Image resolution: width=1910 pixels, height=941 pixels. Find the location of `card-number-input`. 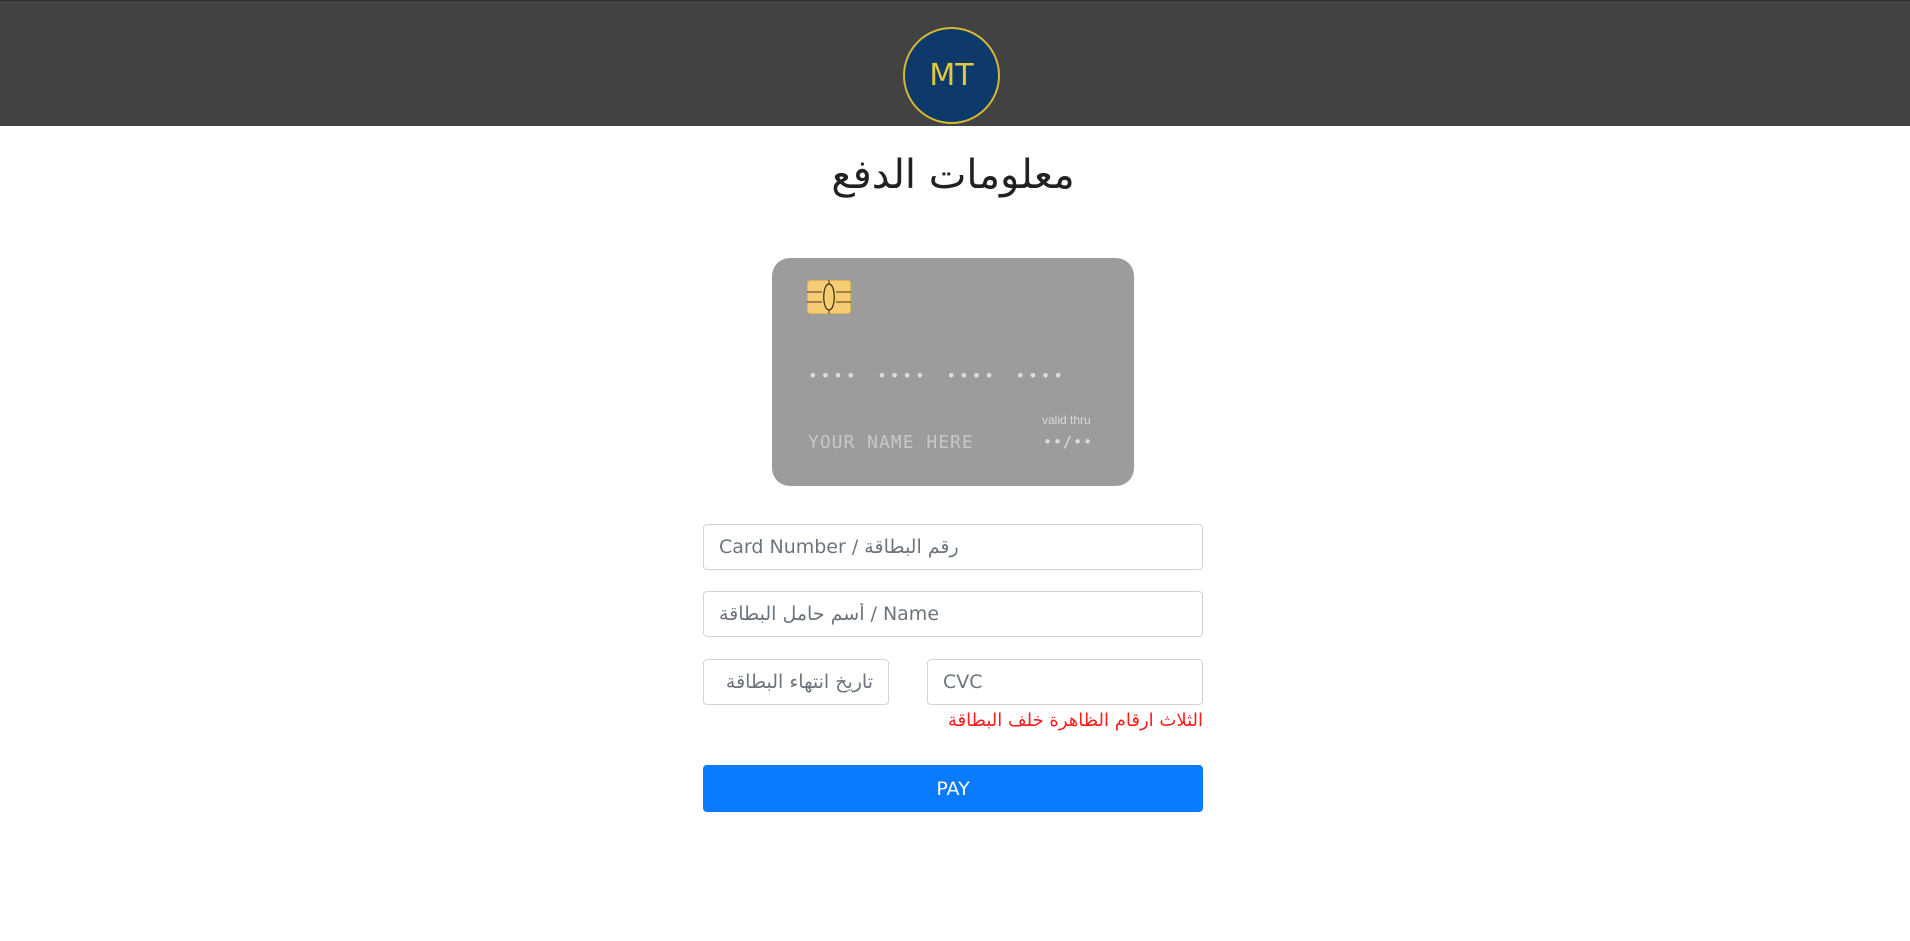

card-number-input is located at coordinates (953, 547).